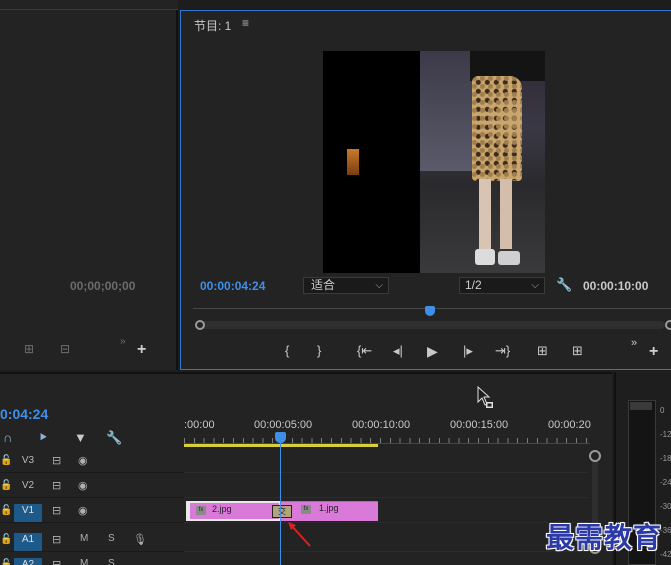  Describe the element at coordinates (346, 285) in the screenshot. I see `zoom-level-select: 适合 ⌵` at that location.